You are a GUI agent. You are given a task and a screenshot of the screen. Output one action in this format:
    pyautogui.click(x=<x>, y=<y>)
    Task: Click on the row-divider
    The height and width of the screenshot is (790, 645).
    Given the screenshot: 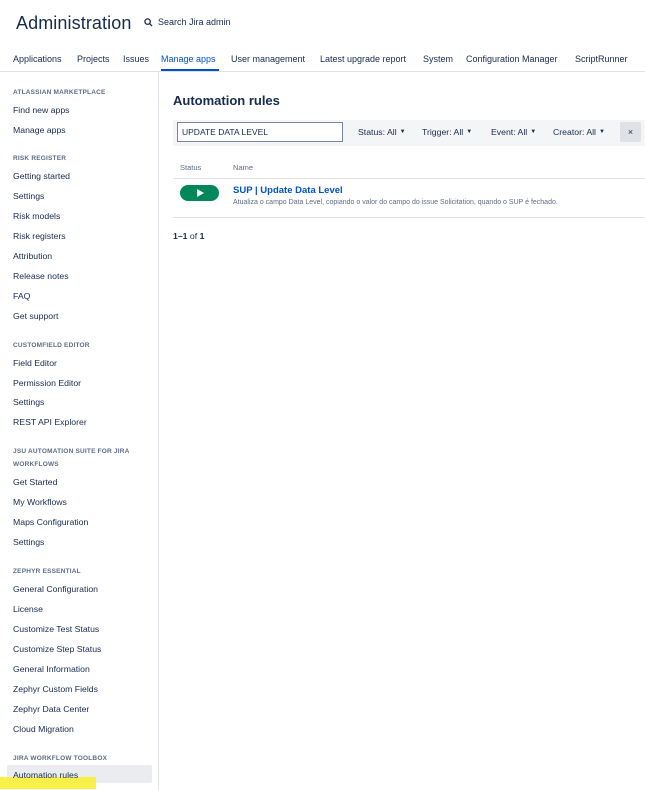 What is the action you would take?
    pyautogui.click(x=409, y=217)
    